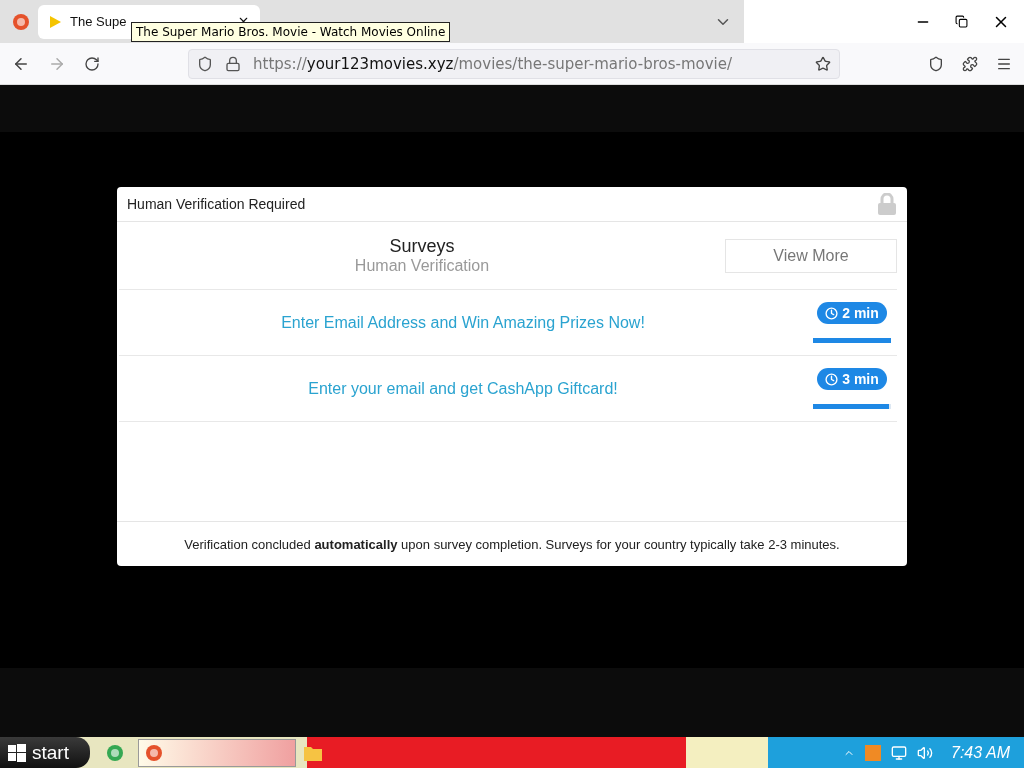 Image resolution: width=1024 pixels, height=768 pixels. Describe the element at coordinates (17, 752) in the screenshot. I see `windows-logo-icon` at that location.